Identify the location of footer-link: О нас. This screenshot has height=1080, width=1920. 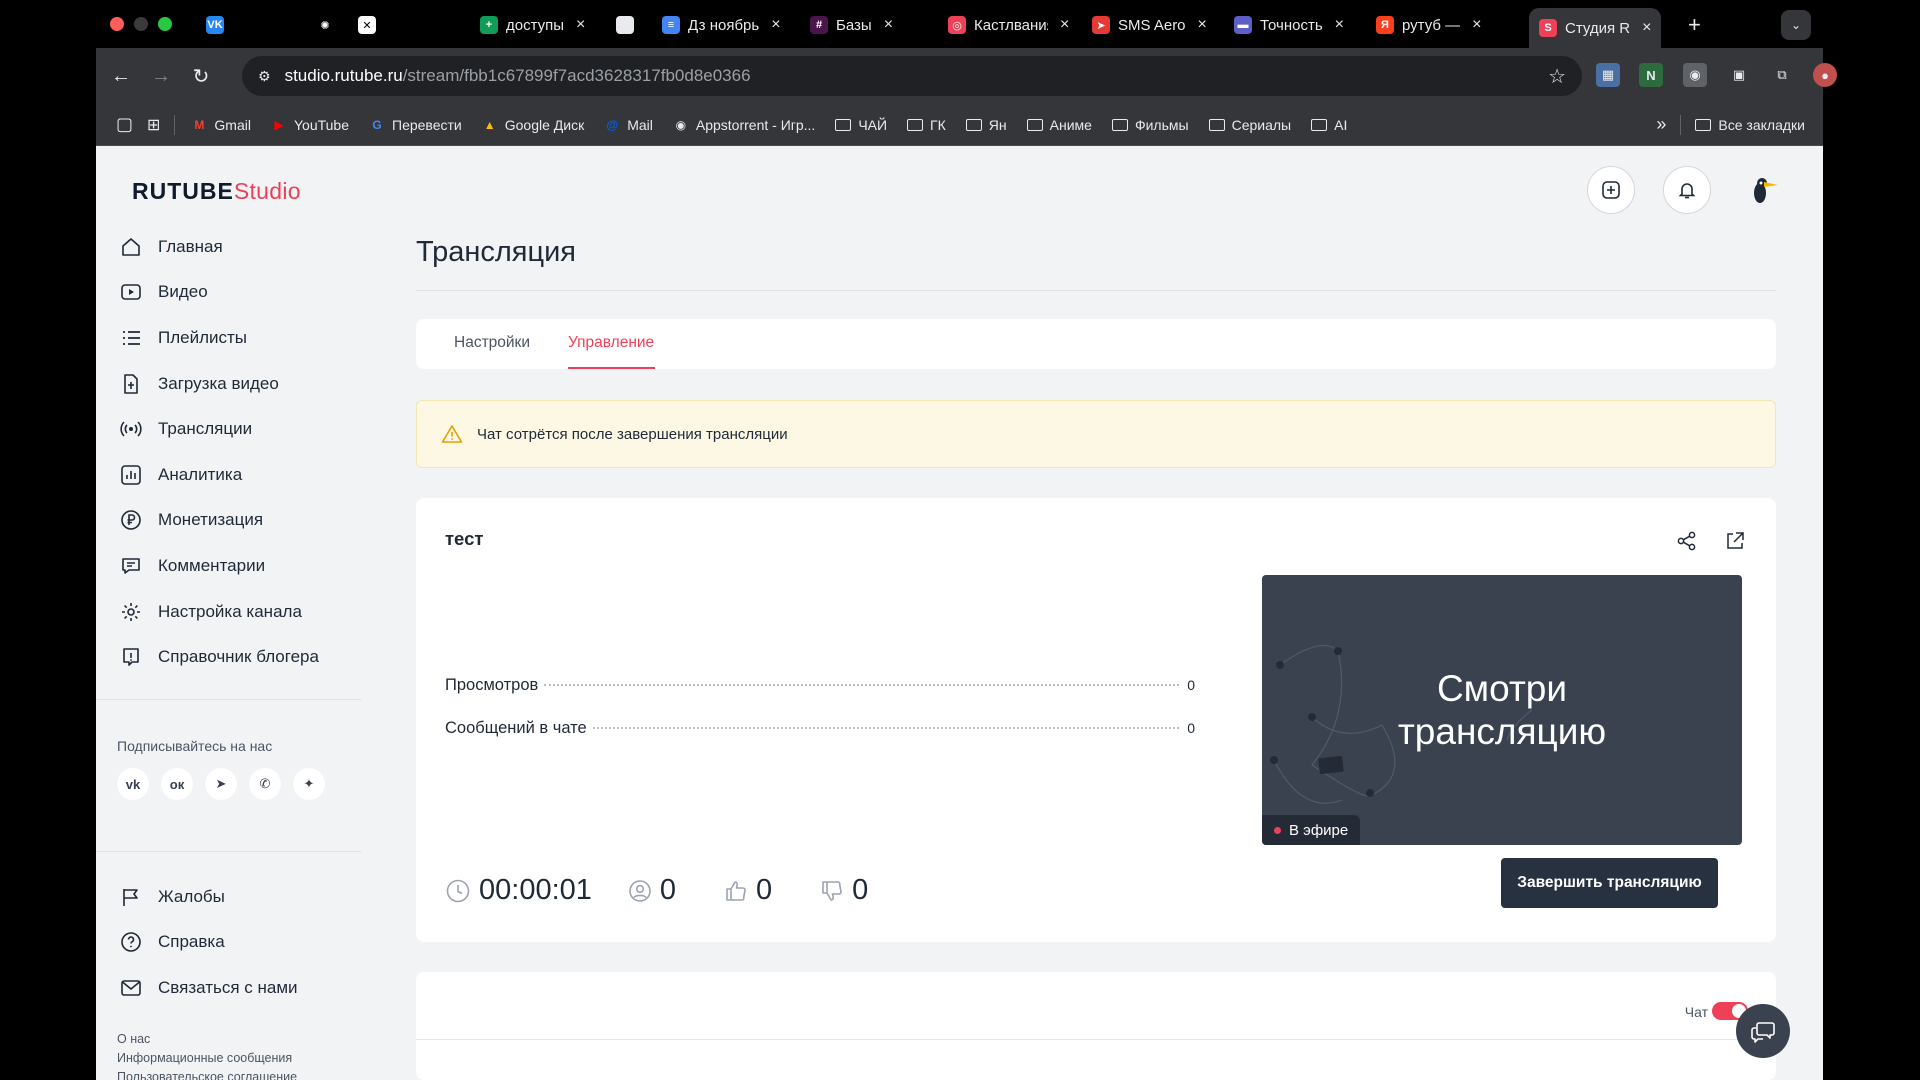
(207, 1039).